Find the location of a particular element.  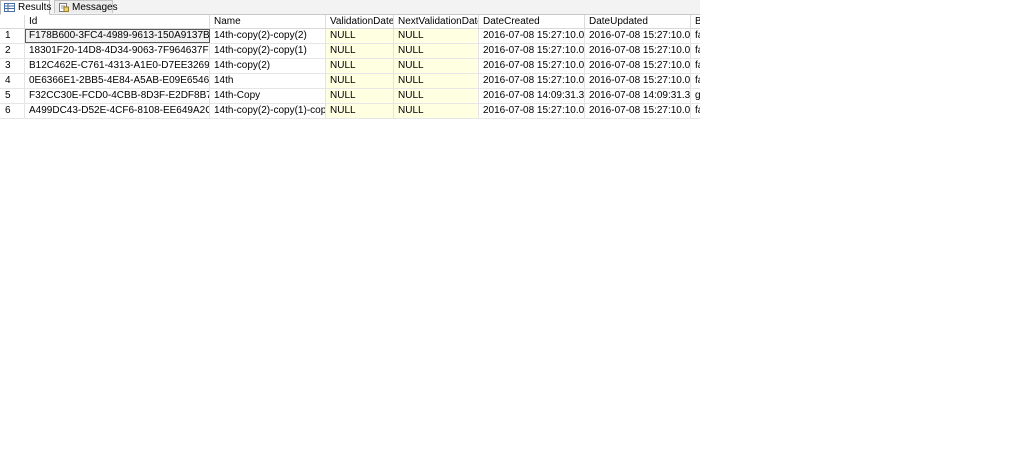

tab-messages: Messages is located at coordinates (86, 6).